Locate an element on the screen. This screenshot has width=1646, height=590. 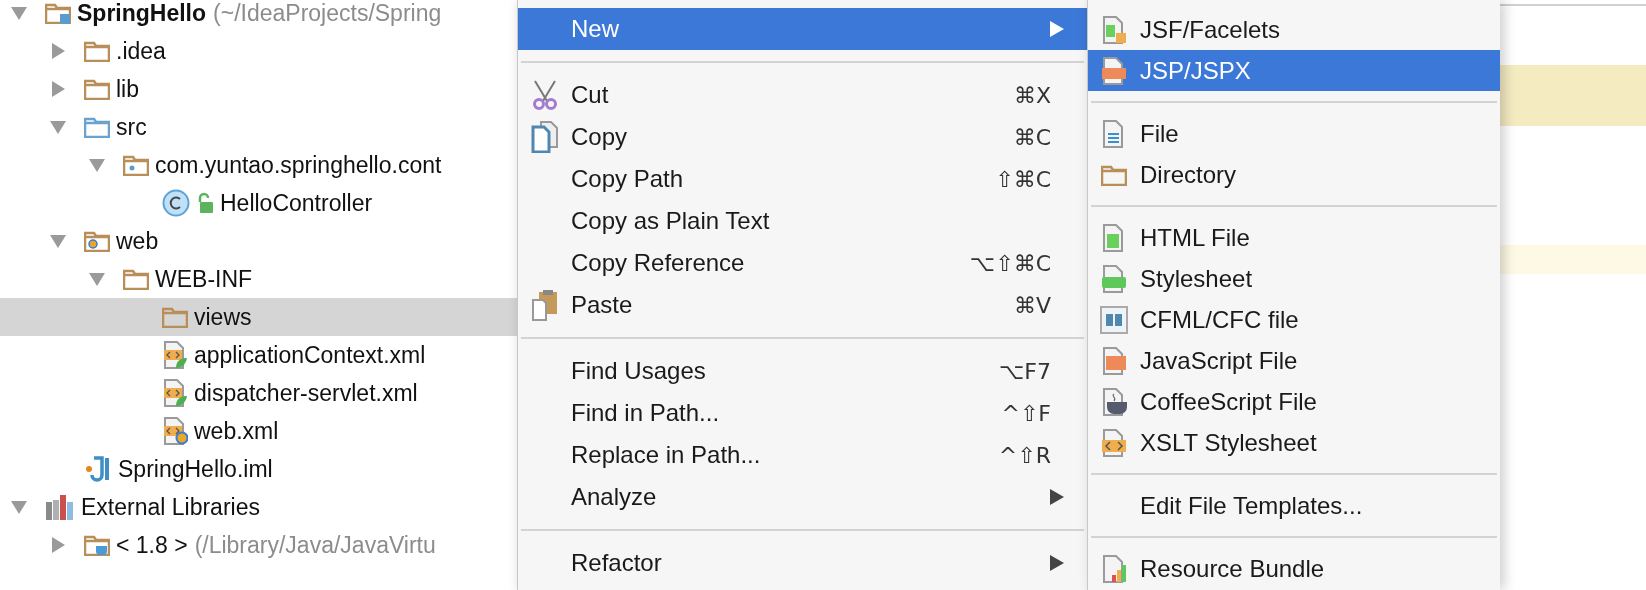
shortcut-label: ⌘C is located at coordinates (1032, 137).